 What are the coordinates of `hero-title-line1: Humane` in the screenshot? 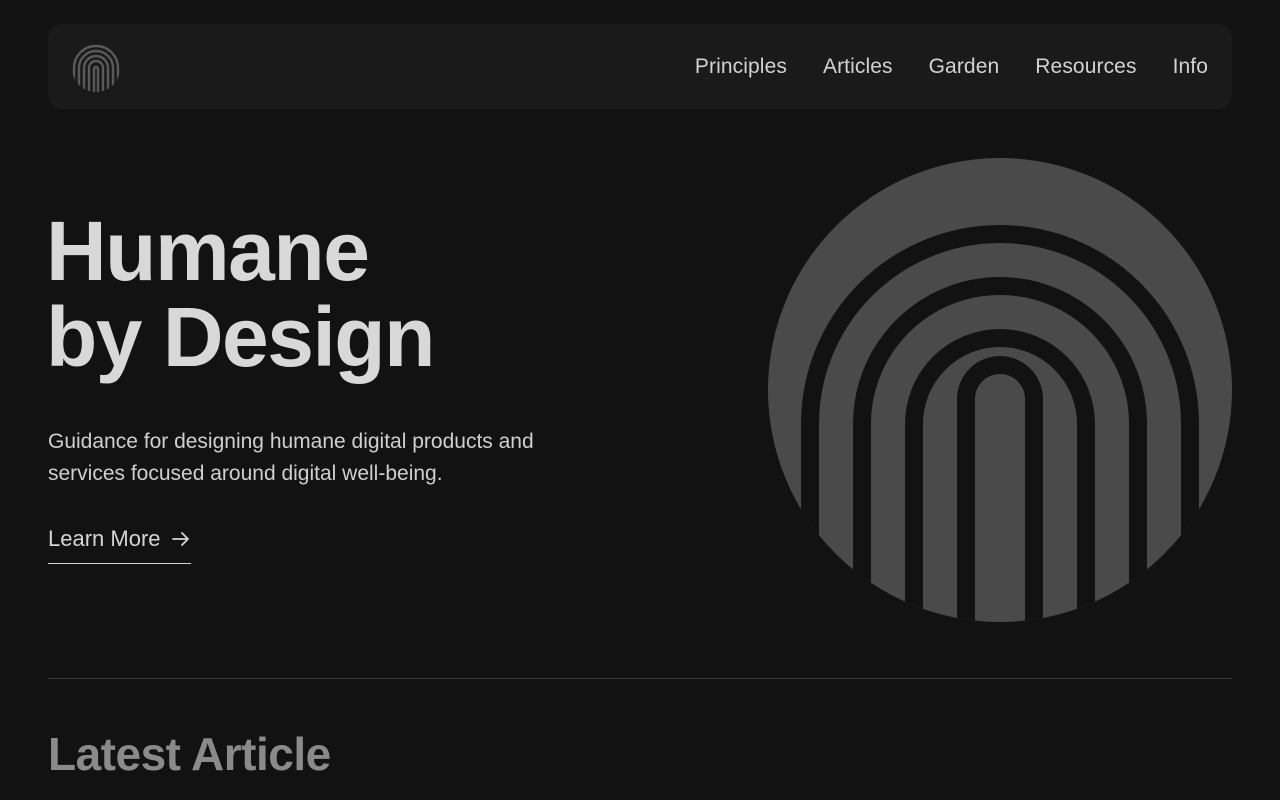 It's located at (208, 251).